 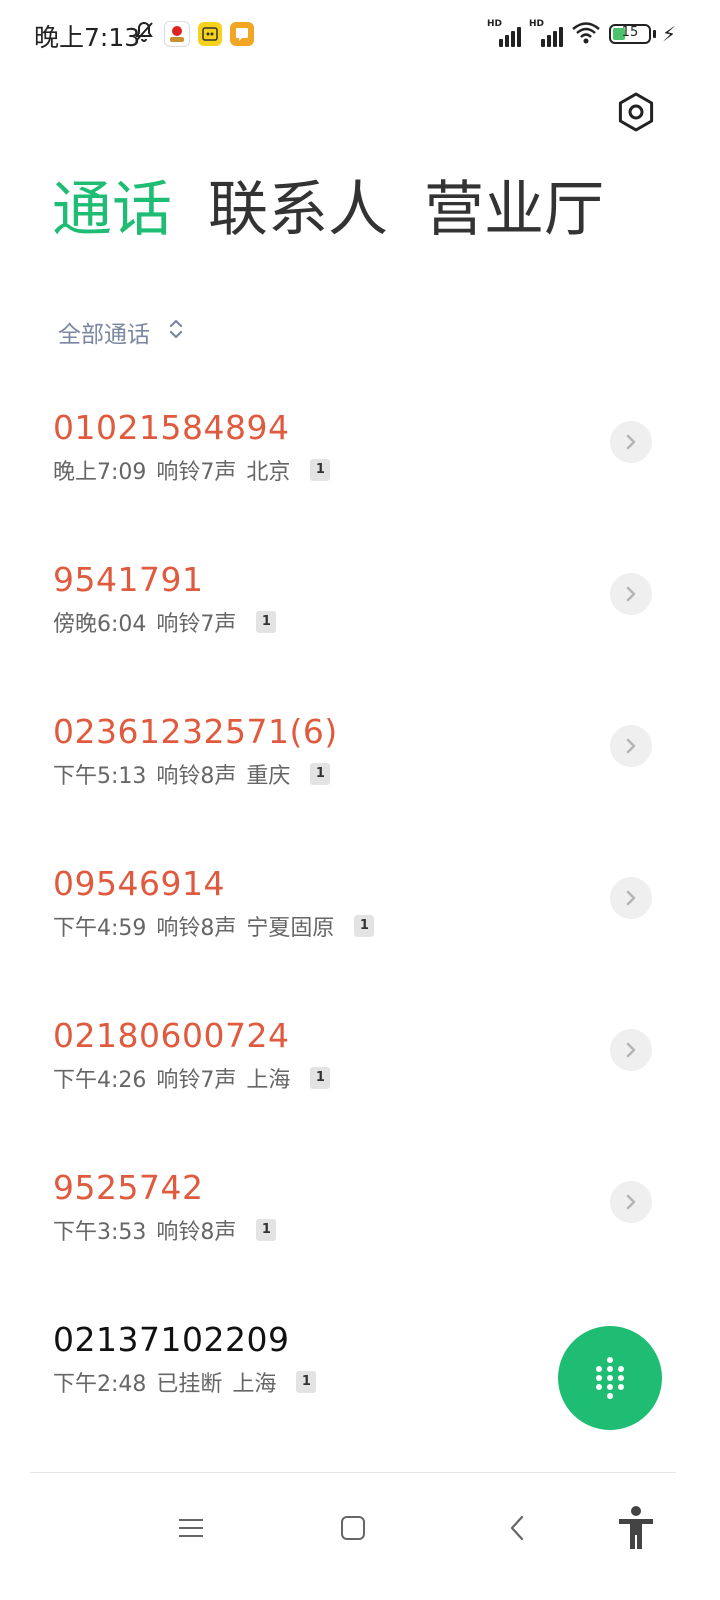 What do you see at coordinates (360, 612) in the screenshot?
I see `call-log-item: 9541791 傍晚6:04 响铃7声 1` at bounding box center [360, 612].